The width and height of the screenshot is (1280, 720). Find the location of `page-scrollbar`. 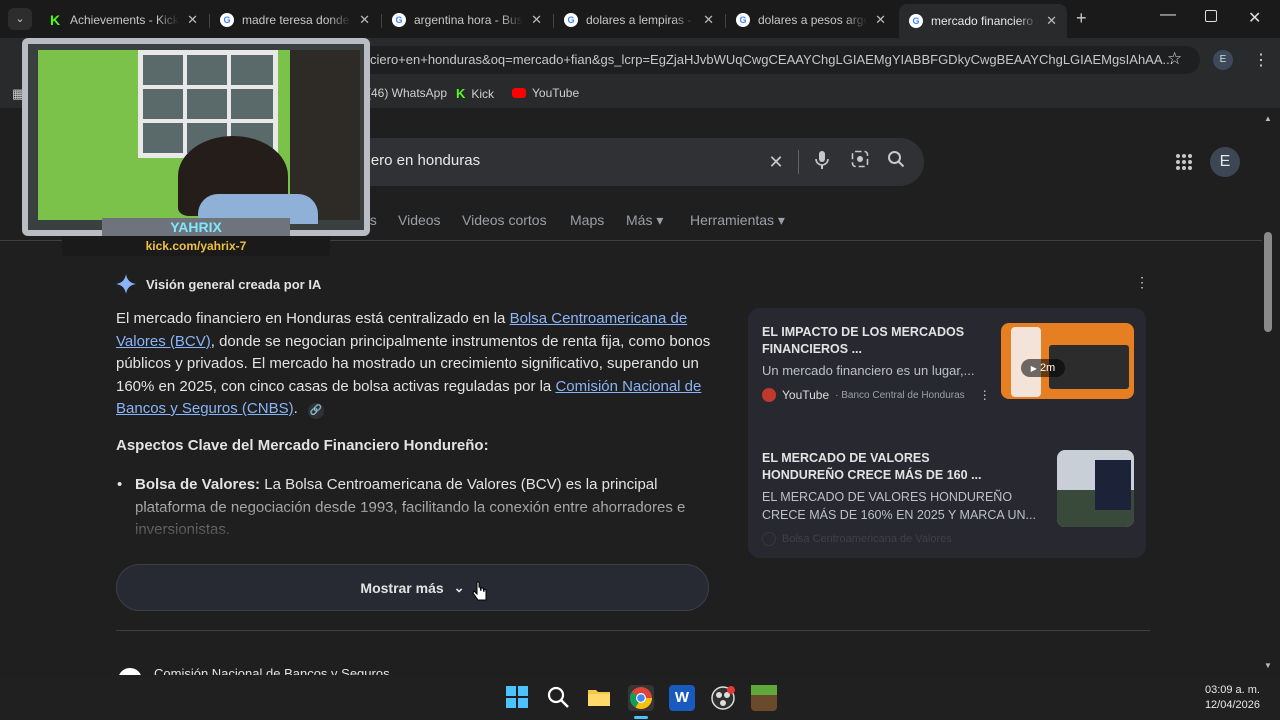

page-scrollbar is located at coordinates (1268, 282).